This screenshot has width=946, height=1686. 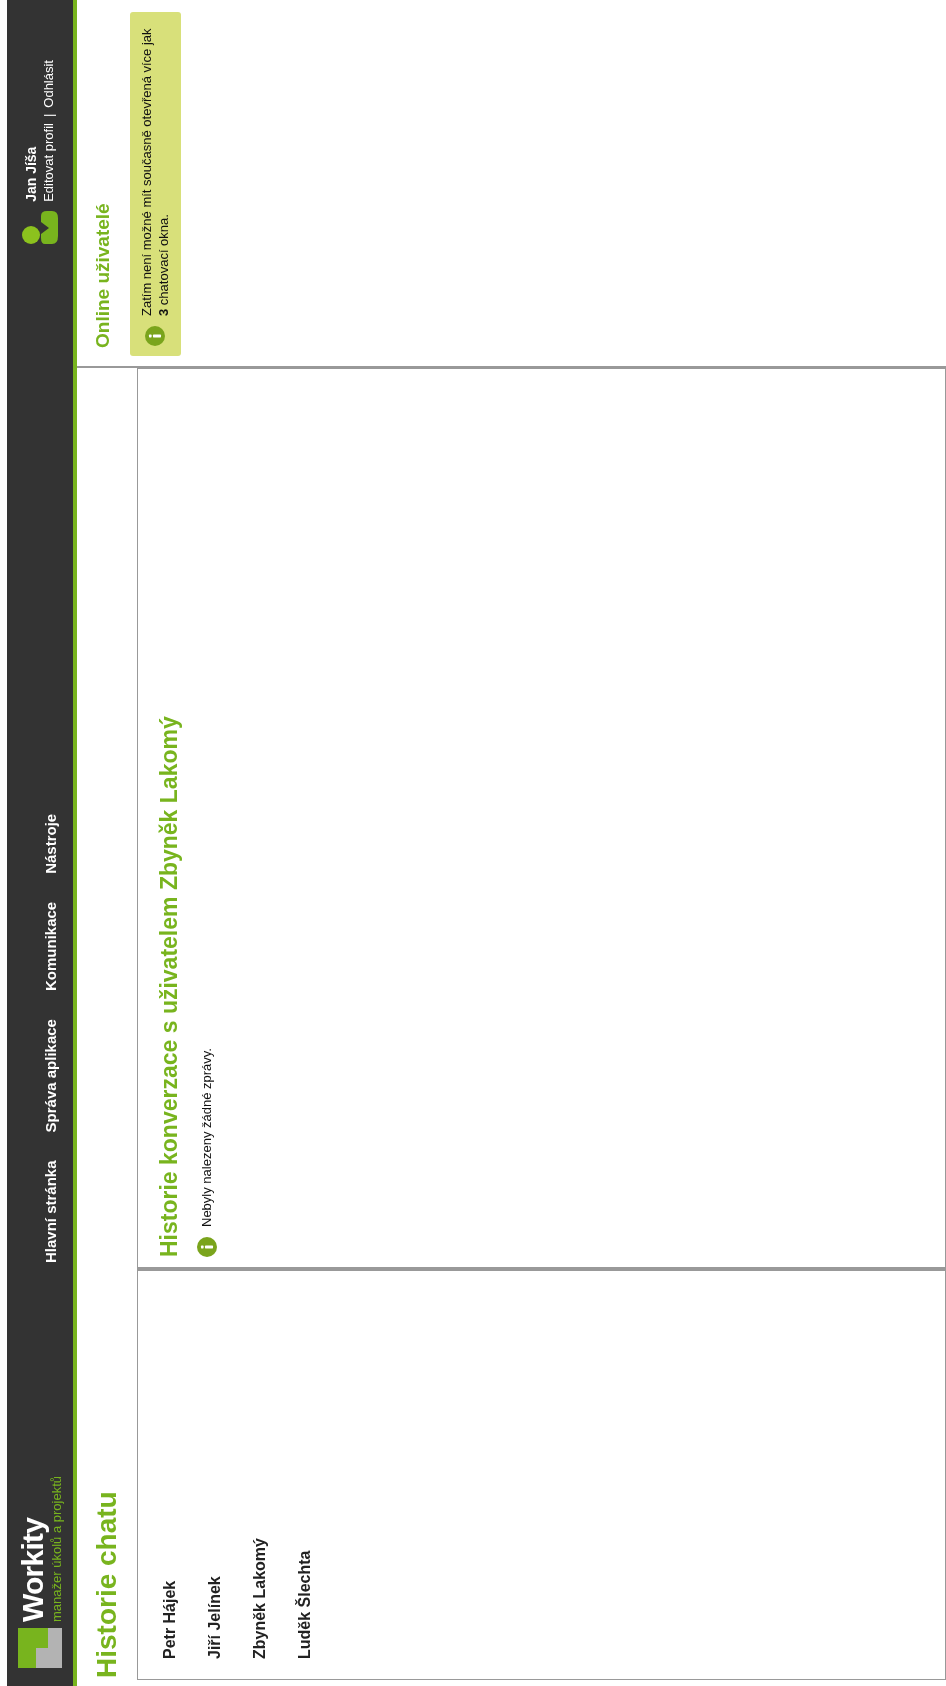 What do you see at coordinates (32, 173) in the screenshot?
I see `user-name: Jan Jíša` at bounding box center [32, 173].